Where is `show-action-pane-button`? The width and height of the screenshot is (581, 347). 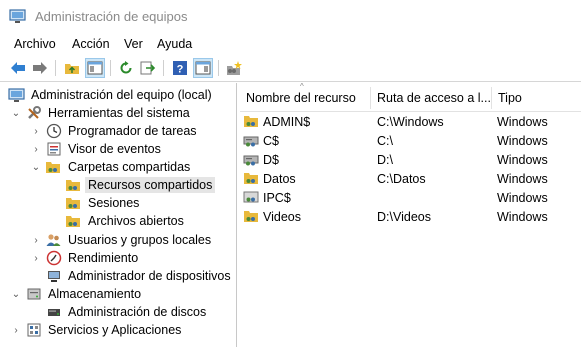
show-action-pane-button is located at coordinates (203, 68).